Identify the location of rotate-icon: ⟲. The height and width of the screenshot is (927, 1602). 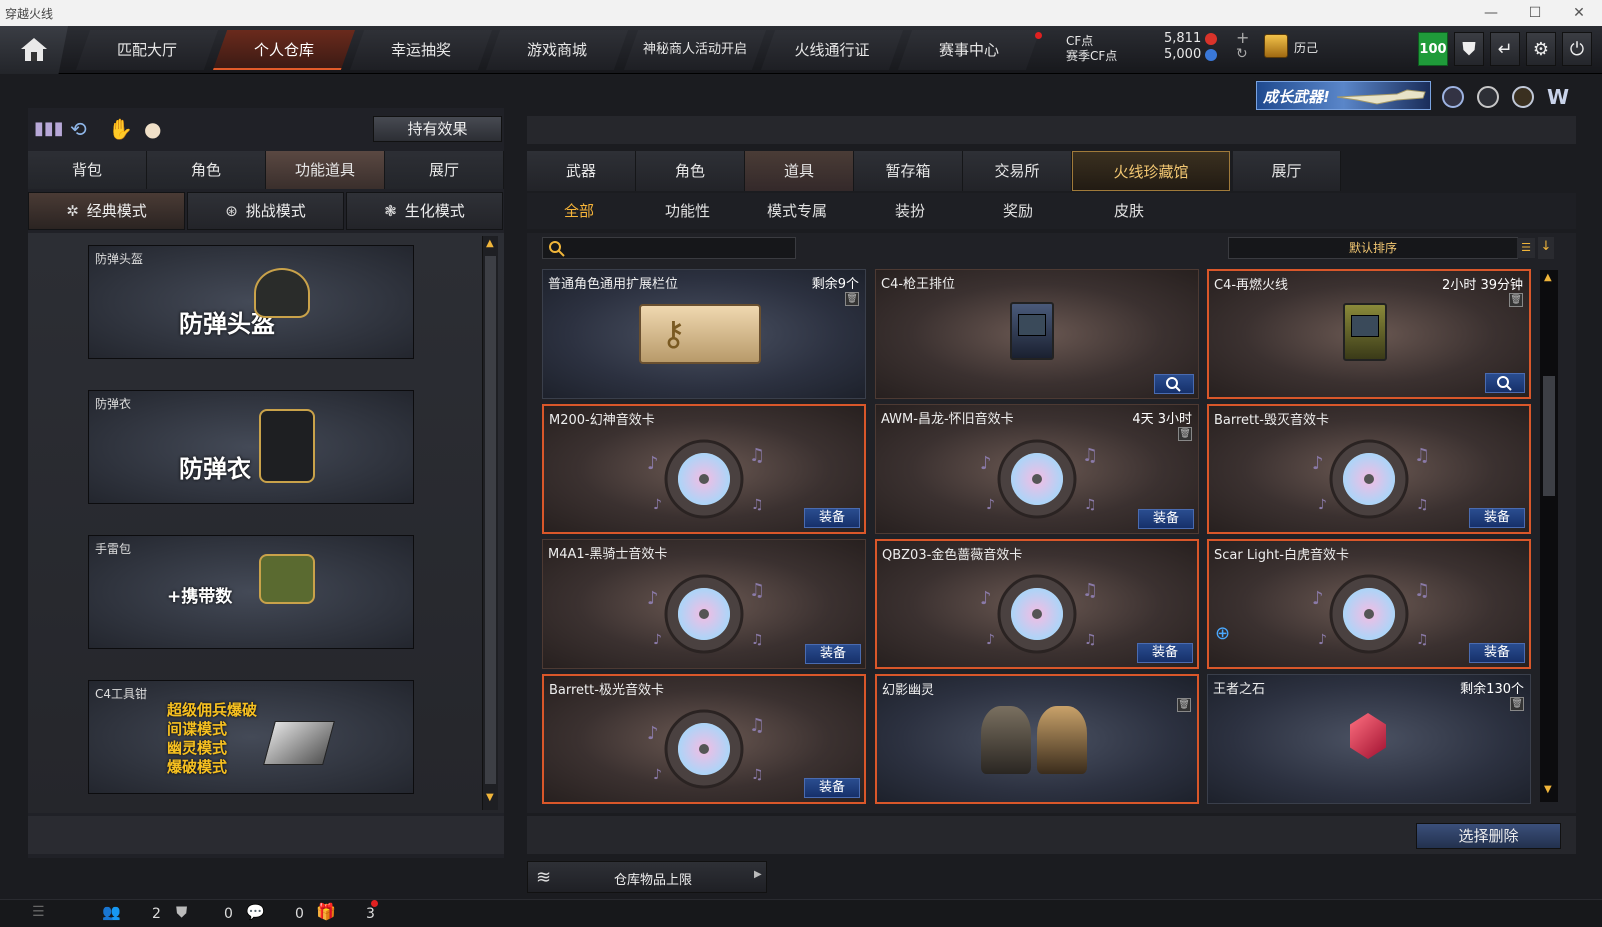
(78, 129).